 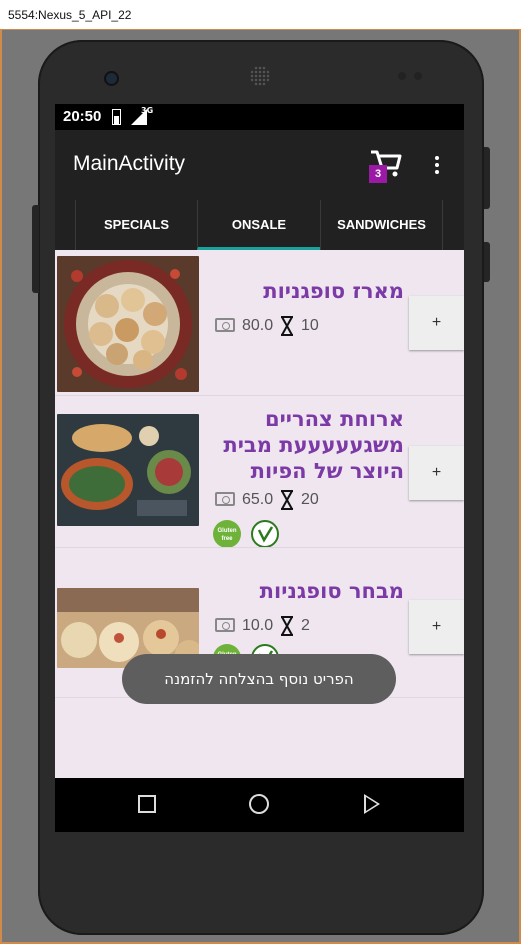 What do you see at coordinates (258, 625) in the screenshot?
I see `item-price: 10.0` at bounding box center [258, 625].